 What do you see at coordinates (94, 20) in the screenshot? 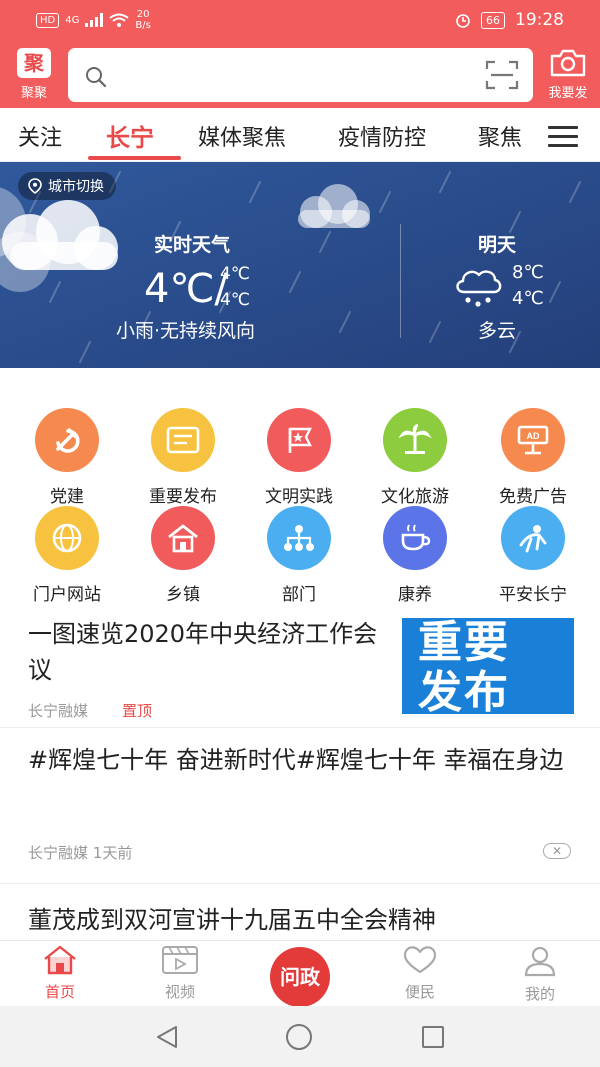
I see `signal-icon` at bounding box center [94, 20].